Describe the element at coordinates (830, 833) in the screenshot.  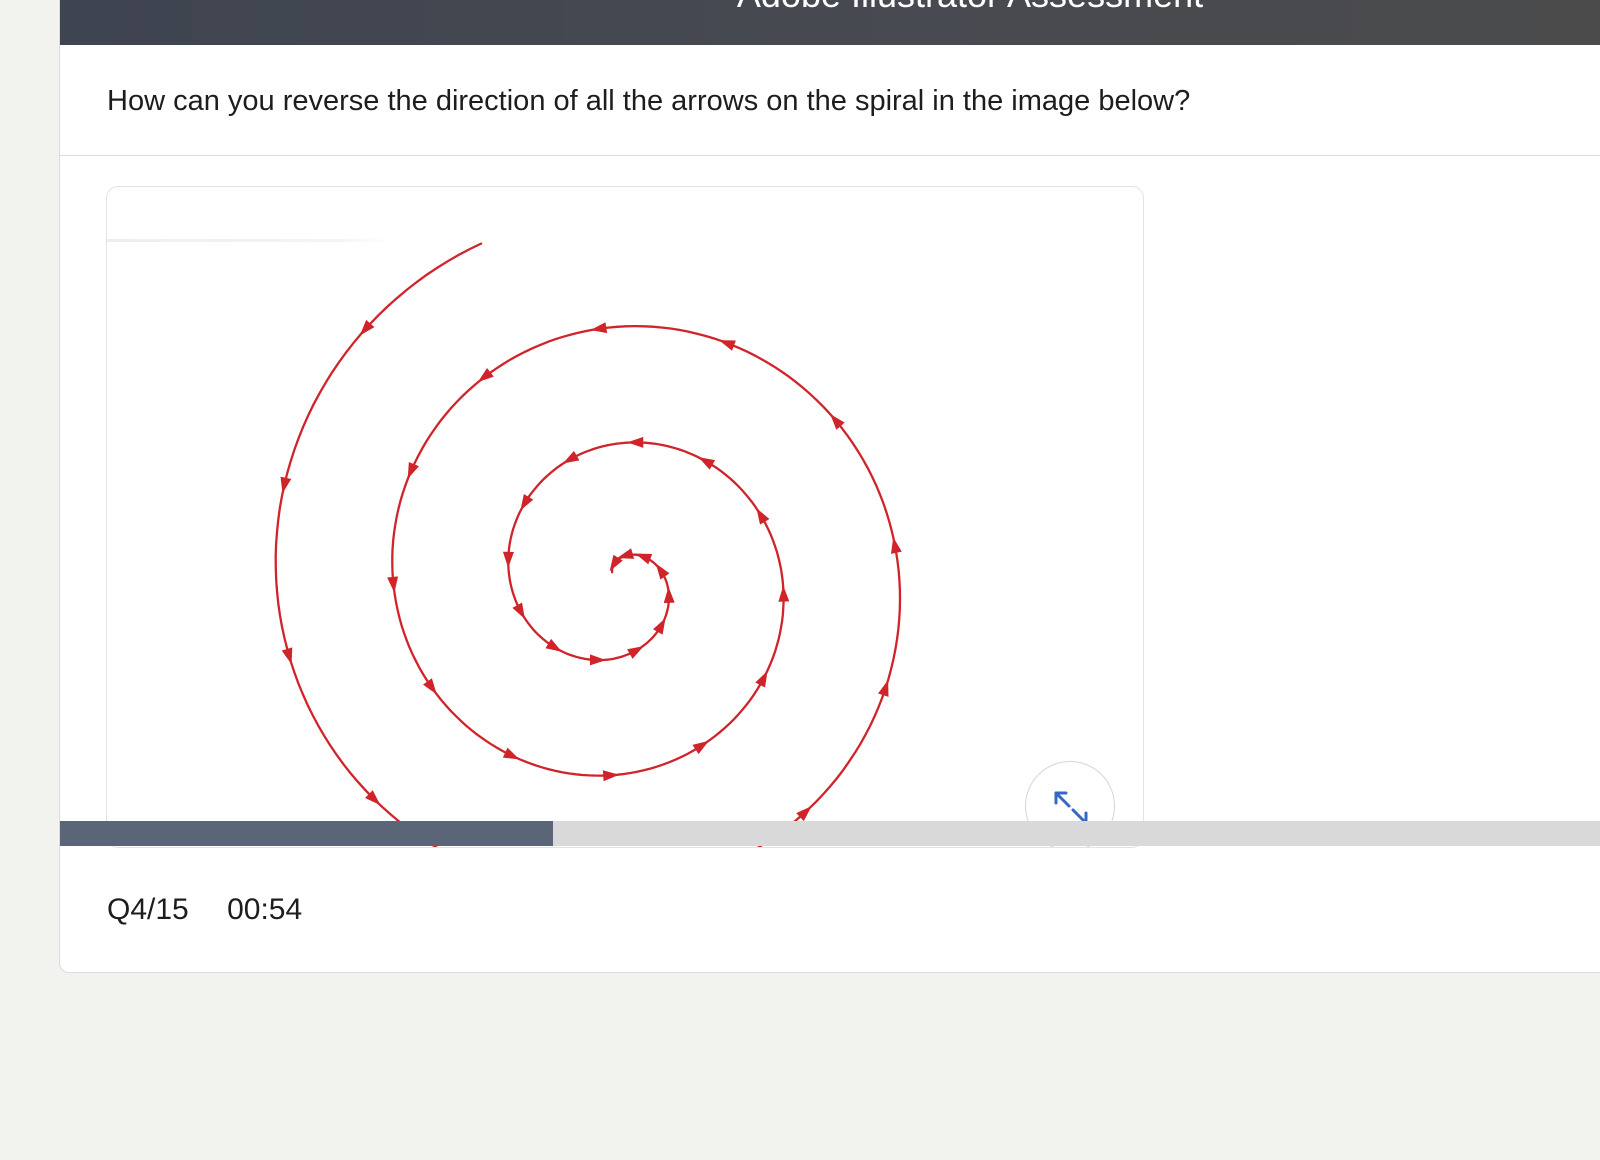
I see `progress-bar` at that location.